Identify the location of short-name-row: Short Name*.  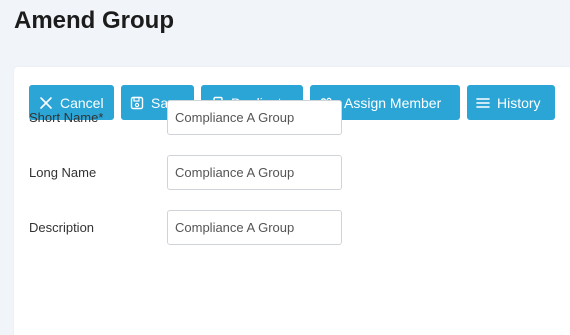
(229, 117).